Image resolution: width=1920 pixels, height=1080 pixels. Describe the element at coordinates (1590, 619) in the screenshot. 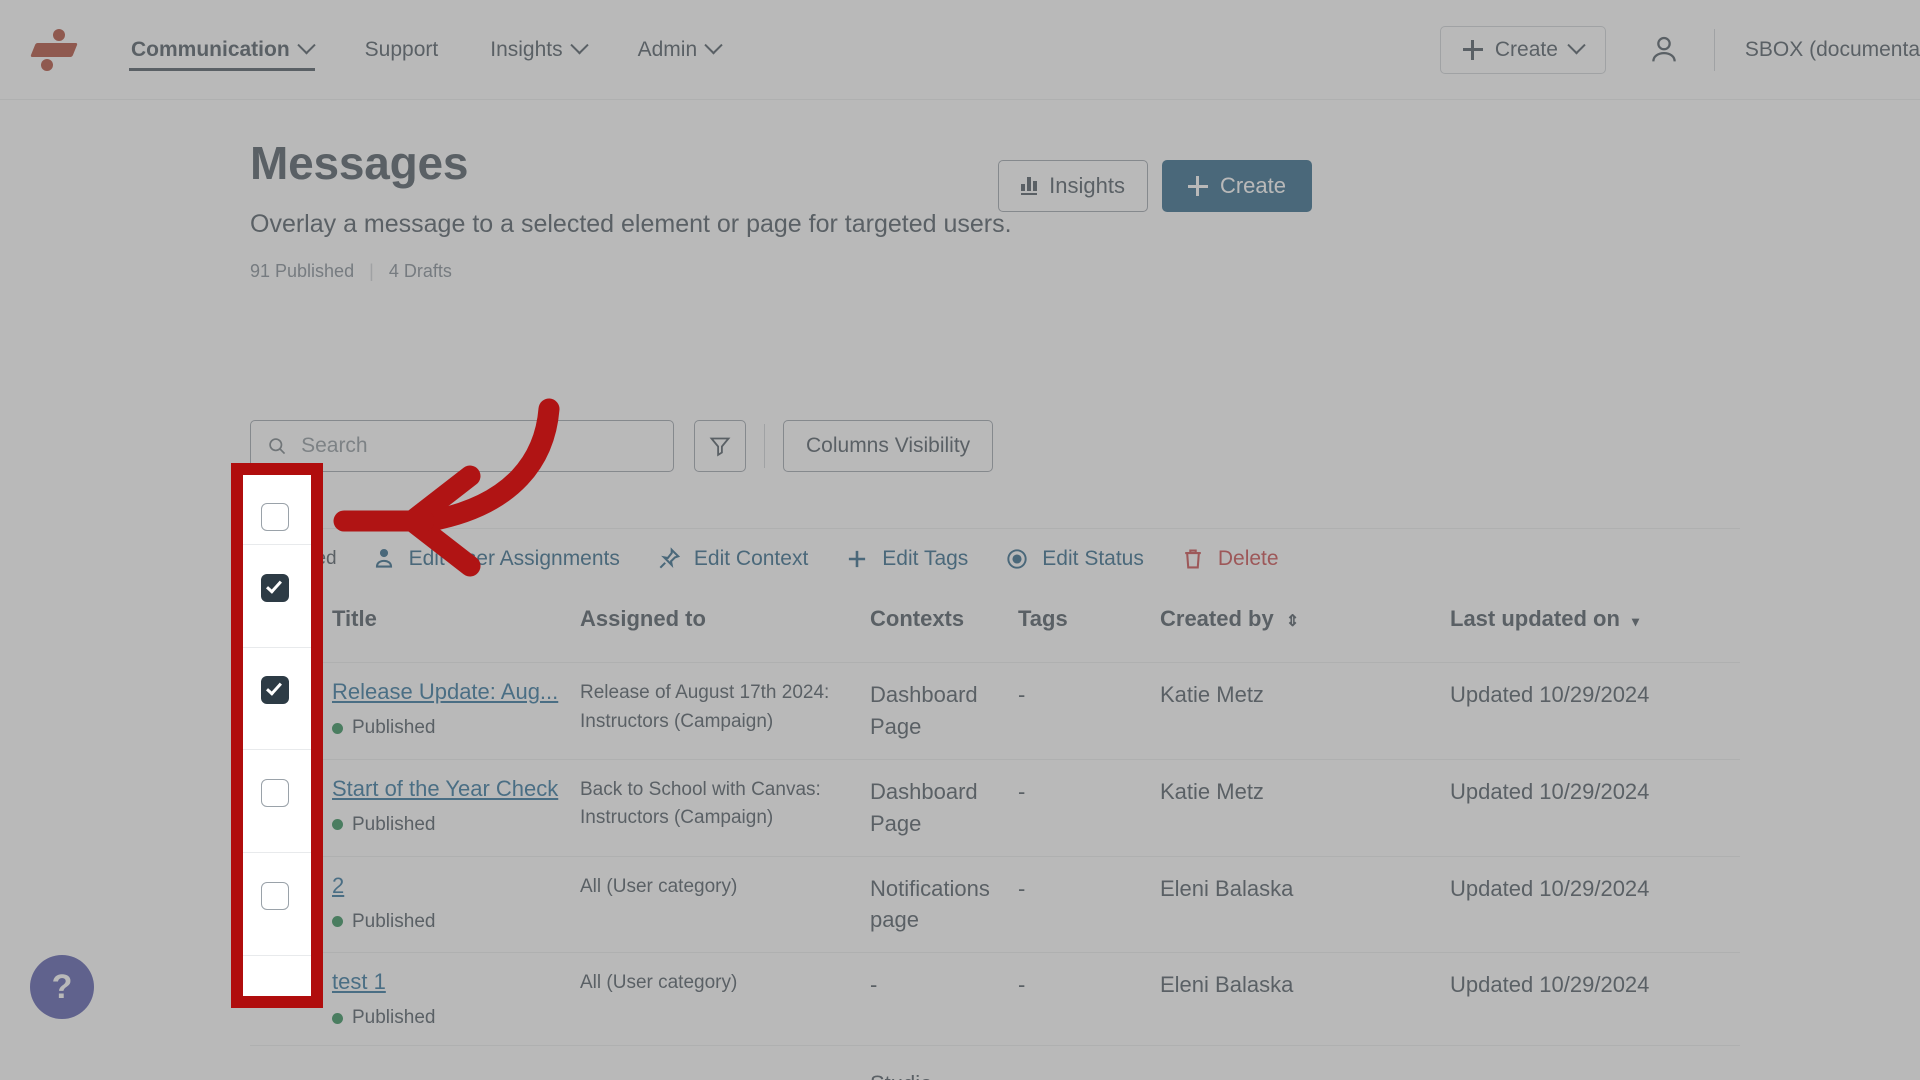

I see `column-header-last-updated: Last updated on ▾` at that location.